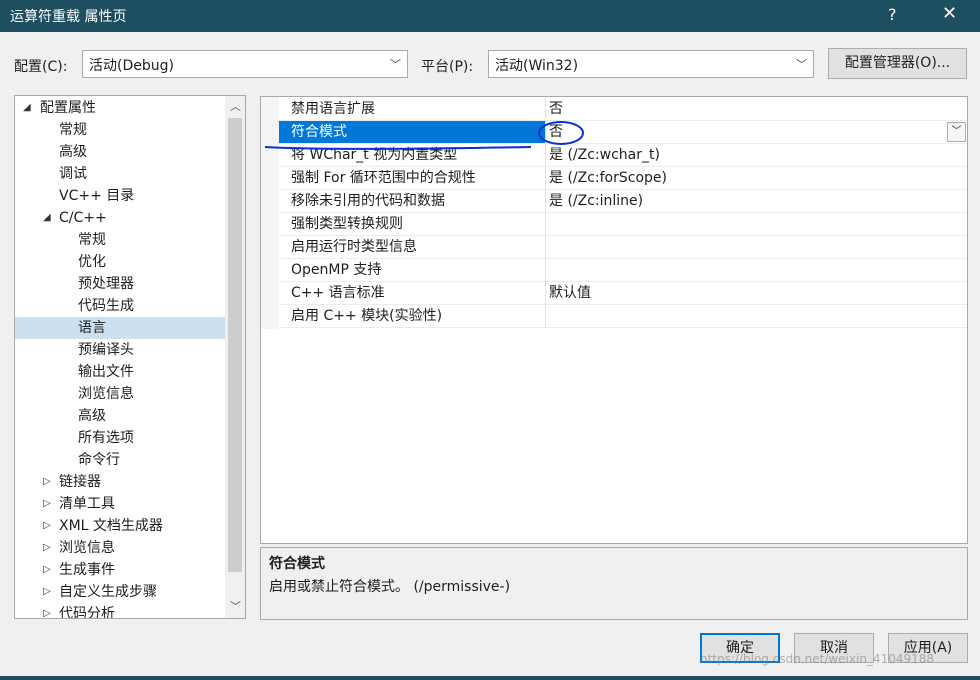 The height and width of the screenshot is (680, 980). What do you see at coordinates (120, 174) in the screenshot?
I see `tree-item: 调试` at bounding box center [120, 174].